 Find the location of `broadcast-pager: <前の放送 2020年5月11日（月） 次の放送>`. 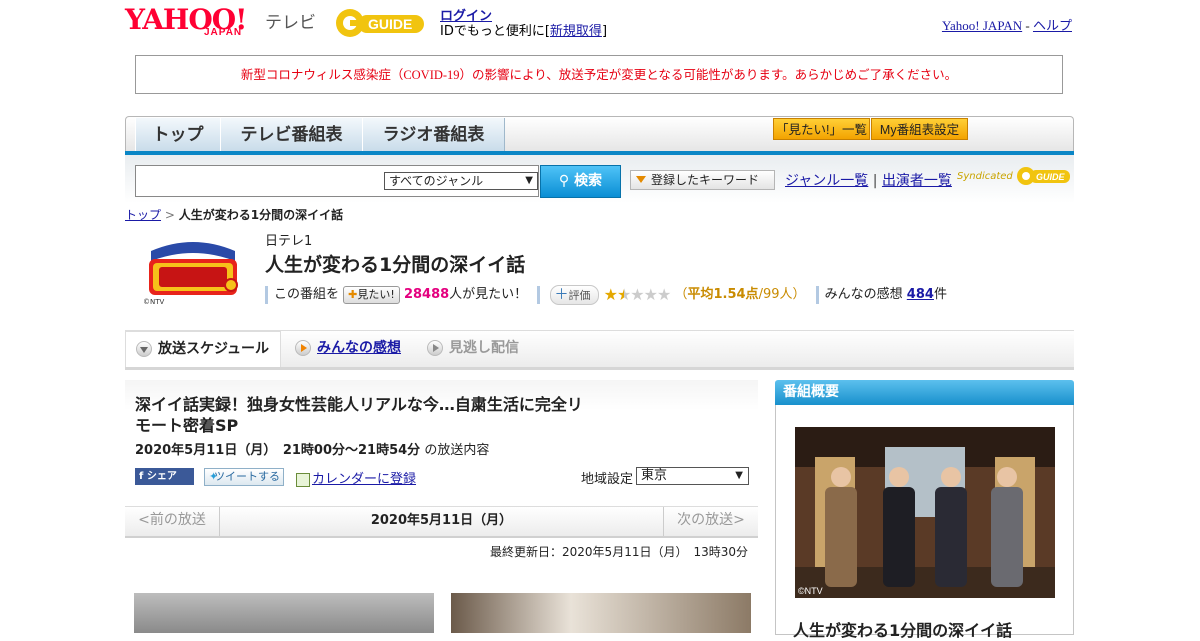

broadcast-pager: <前の放送 2020年5月11日（月） 次の放送> is located at coordinates (441, 522).